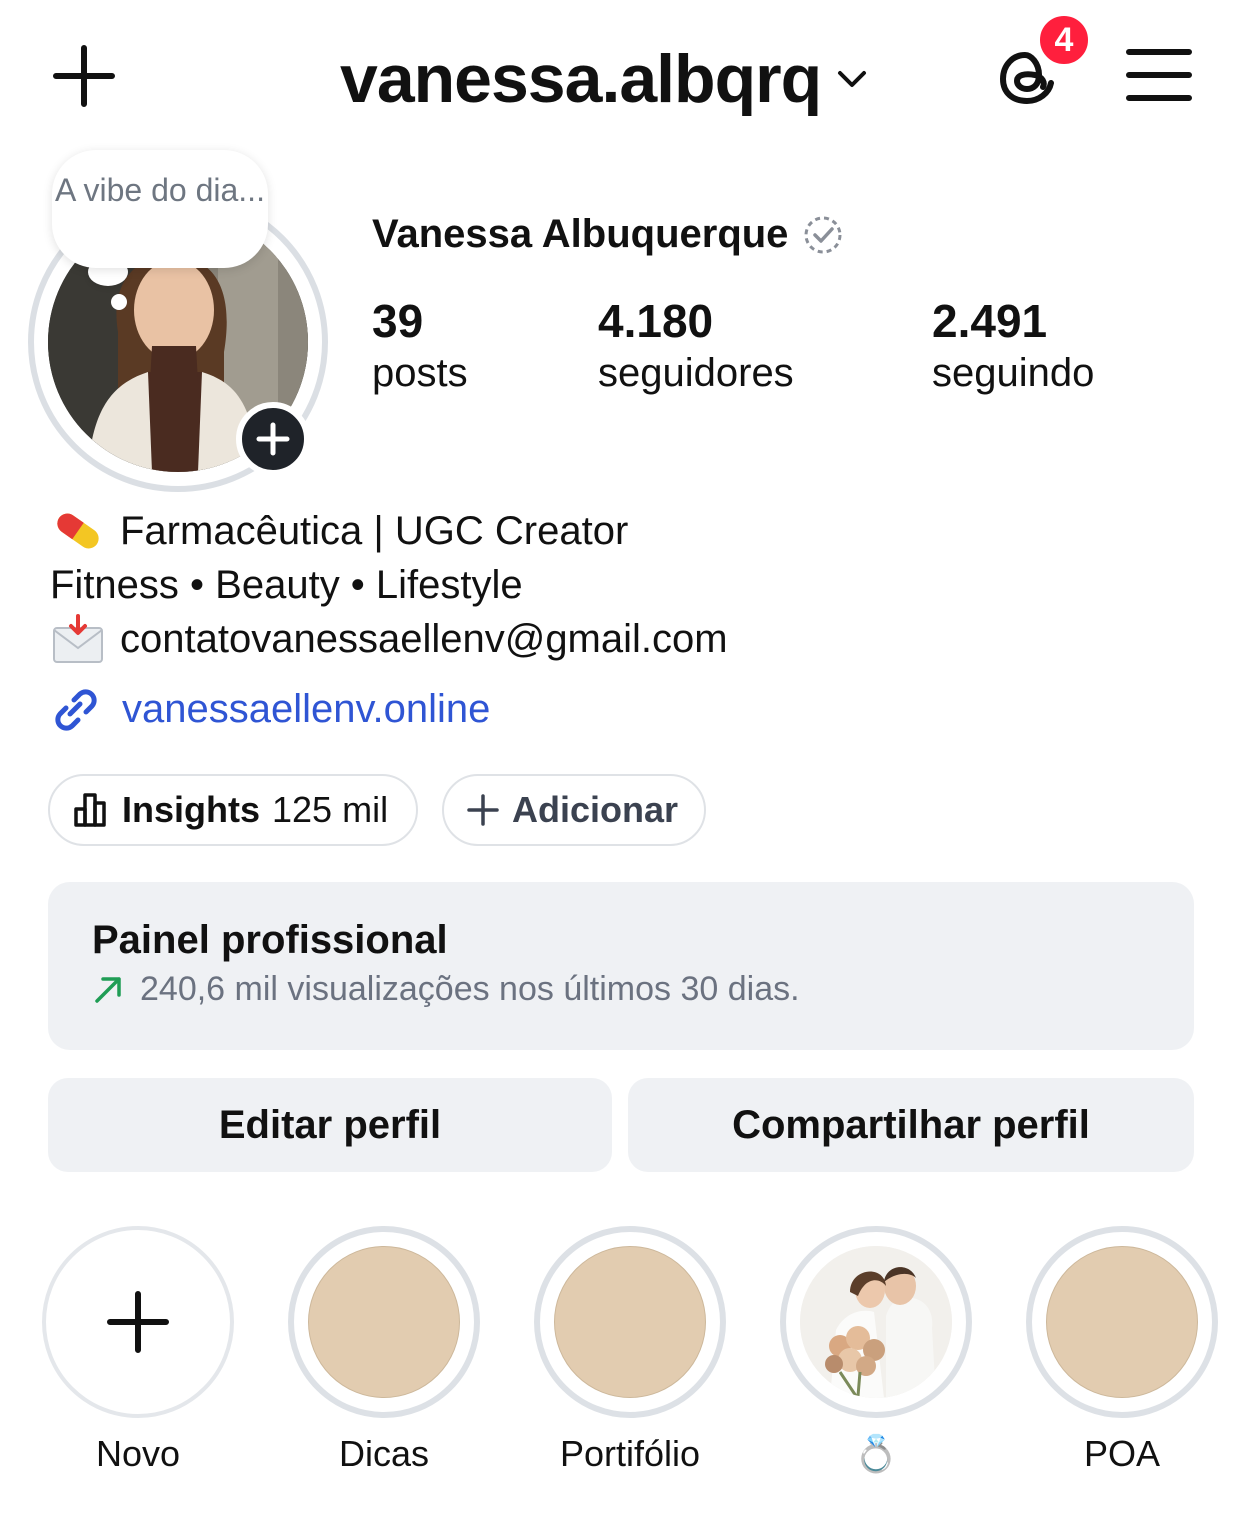  I want to click on highlight-label: Novo, so click(138, 1453).